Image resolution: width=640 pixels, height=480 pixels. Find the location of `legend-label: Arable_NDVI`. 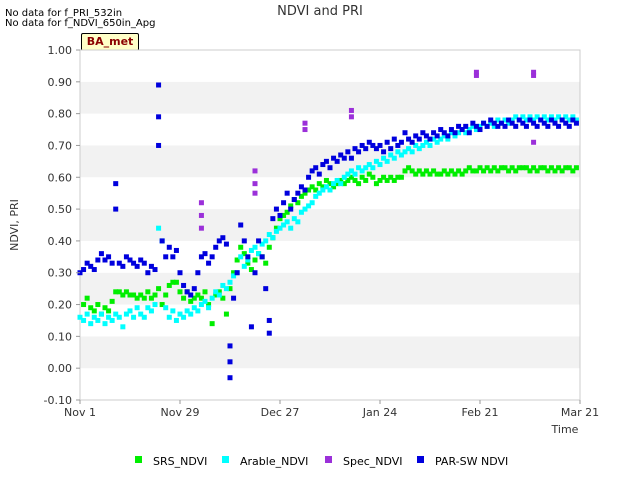

legend-label: Arable_NDVI is located at coordinates (274, 461).